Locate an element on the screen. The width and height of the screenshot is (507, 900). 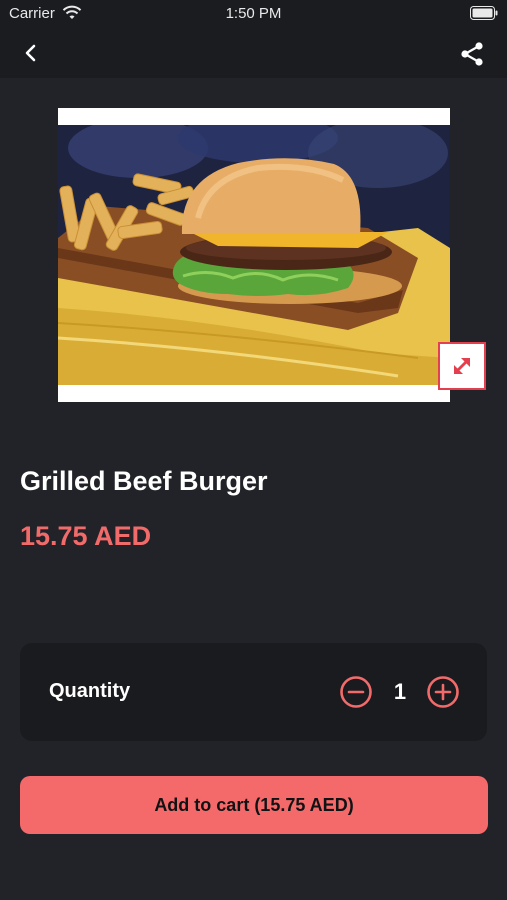
add-to-cart-button: Add to cart (15.75 AED) is located at coordinates (254, 805).